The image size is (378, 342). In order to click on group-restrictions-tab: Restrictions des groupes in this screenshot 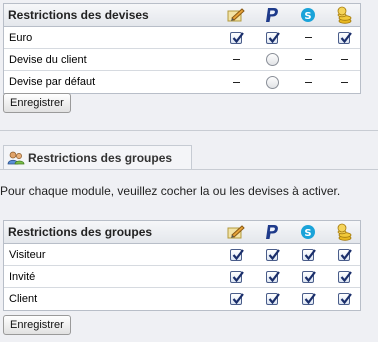, I will do `click(97, 157)`.